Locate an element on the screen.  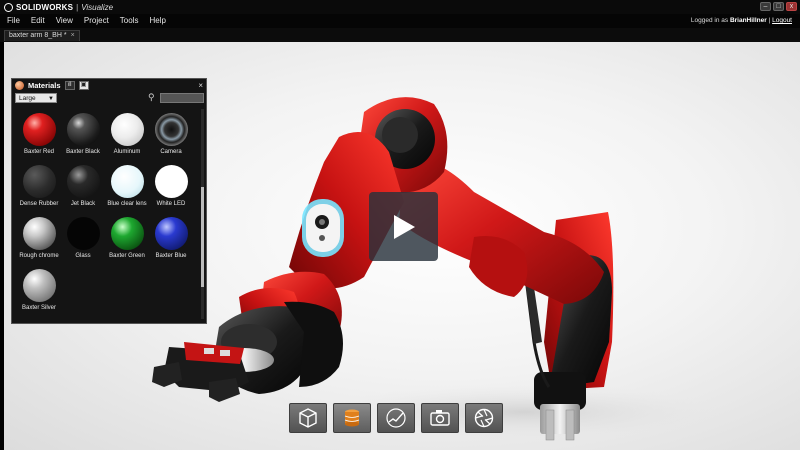
material-rubber: Dense Rubber is located at coordinates (39, 191).